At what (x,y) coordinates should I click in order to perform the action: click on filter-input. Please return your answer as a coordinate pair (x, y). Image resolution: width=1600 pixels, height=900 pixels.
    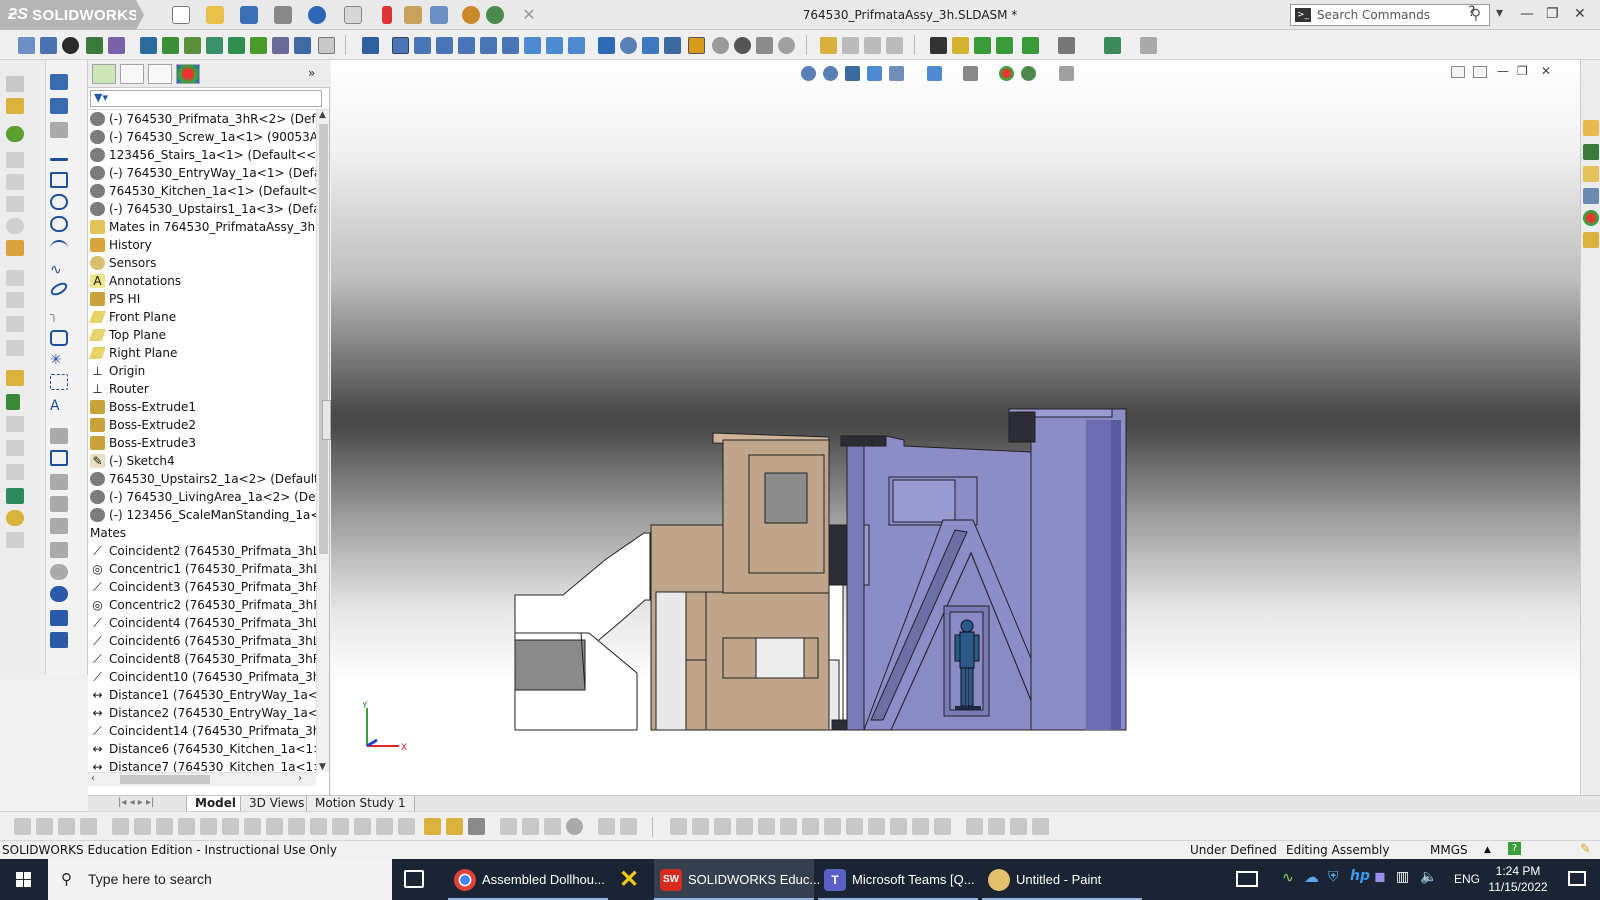
    Looking at the image, I should click on (206, 98).